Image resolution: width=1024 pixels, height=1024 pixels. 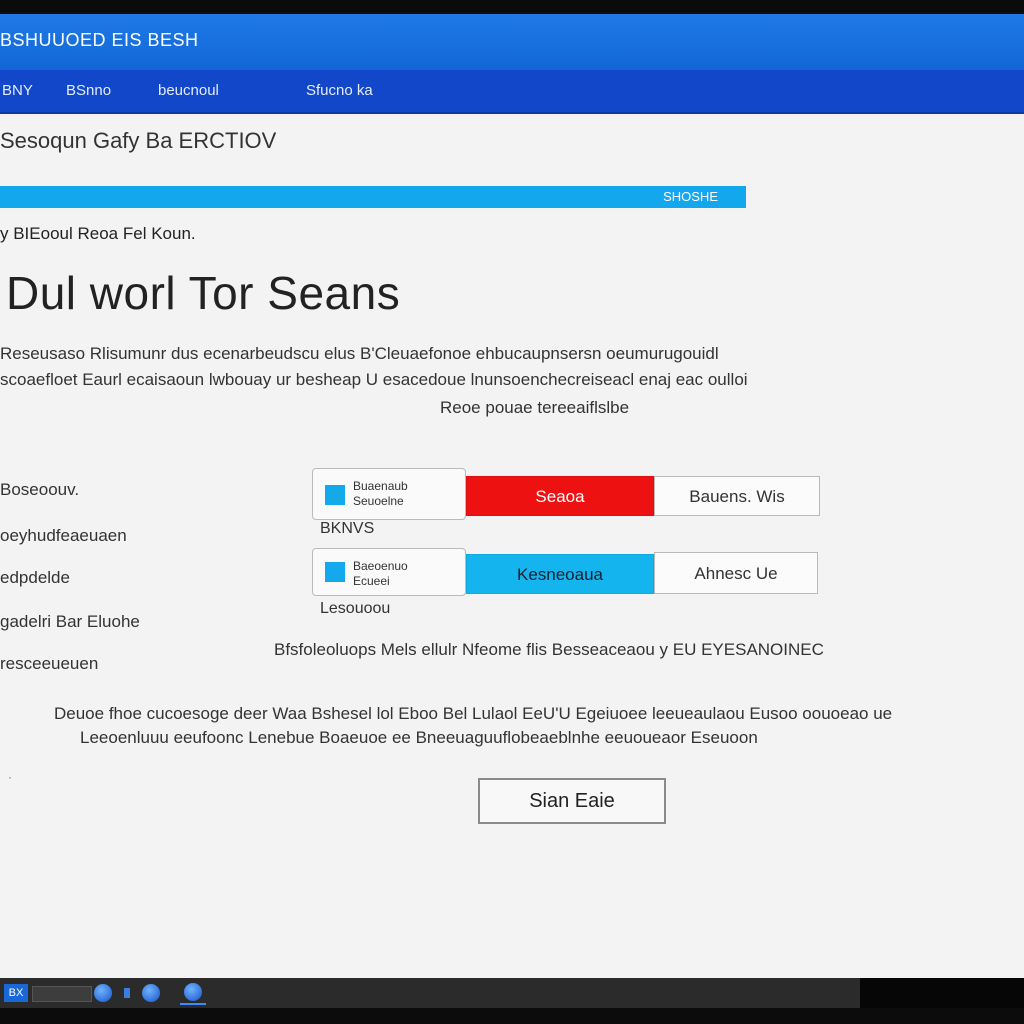 I want to click on row-1-value: Bauens. Wis, so click(x=737, y=496).